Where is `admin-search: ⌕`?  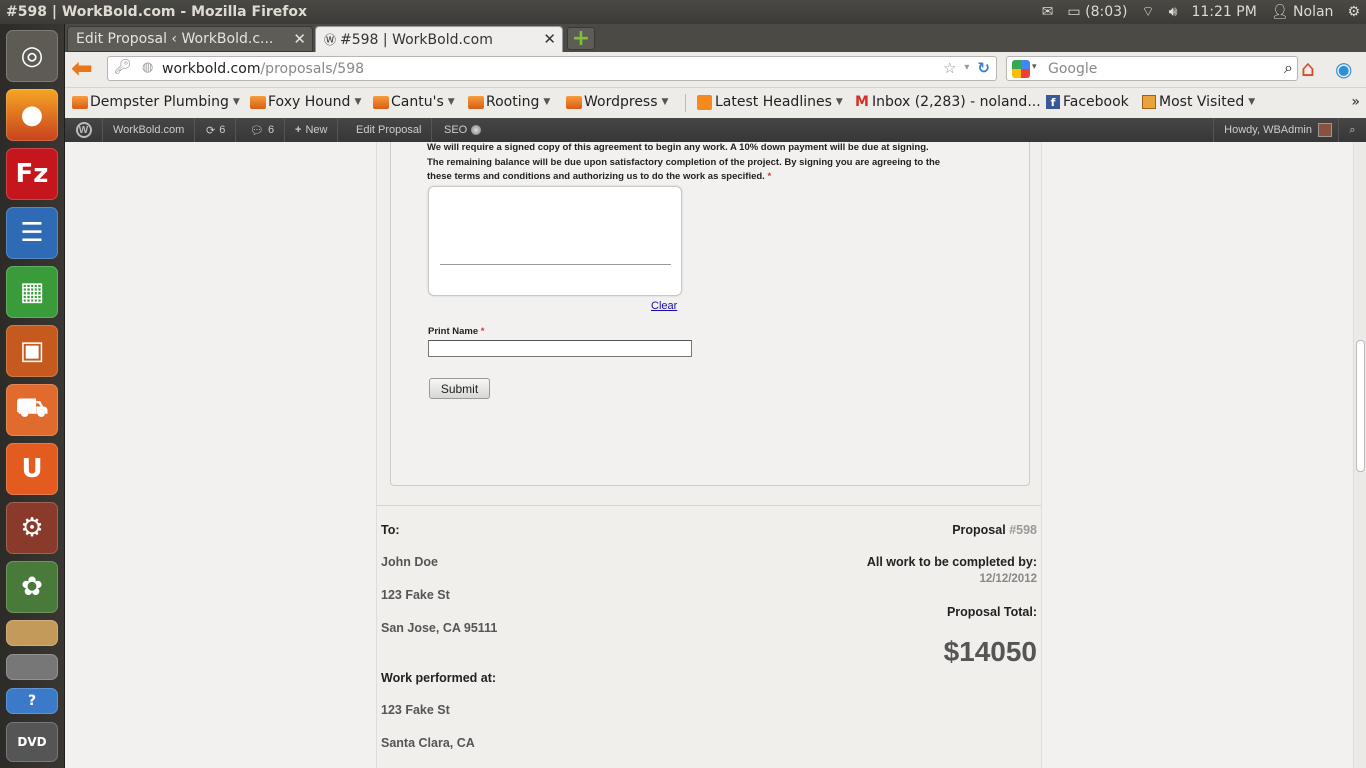
admin-search: ⌕ is located at coordinates (1352, 130).